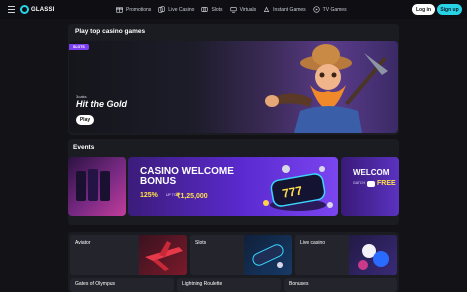 Image resolution: width=467 pixels, height=292 pixels. Describe the element at coordinates (139, 9) in the screenshot. I see `nav-label: Promotions` at that location.